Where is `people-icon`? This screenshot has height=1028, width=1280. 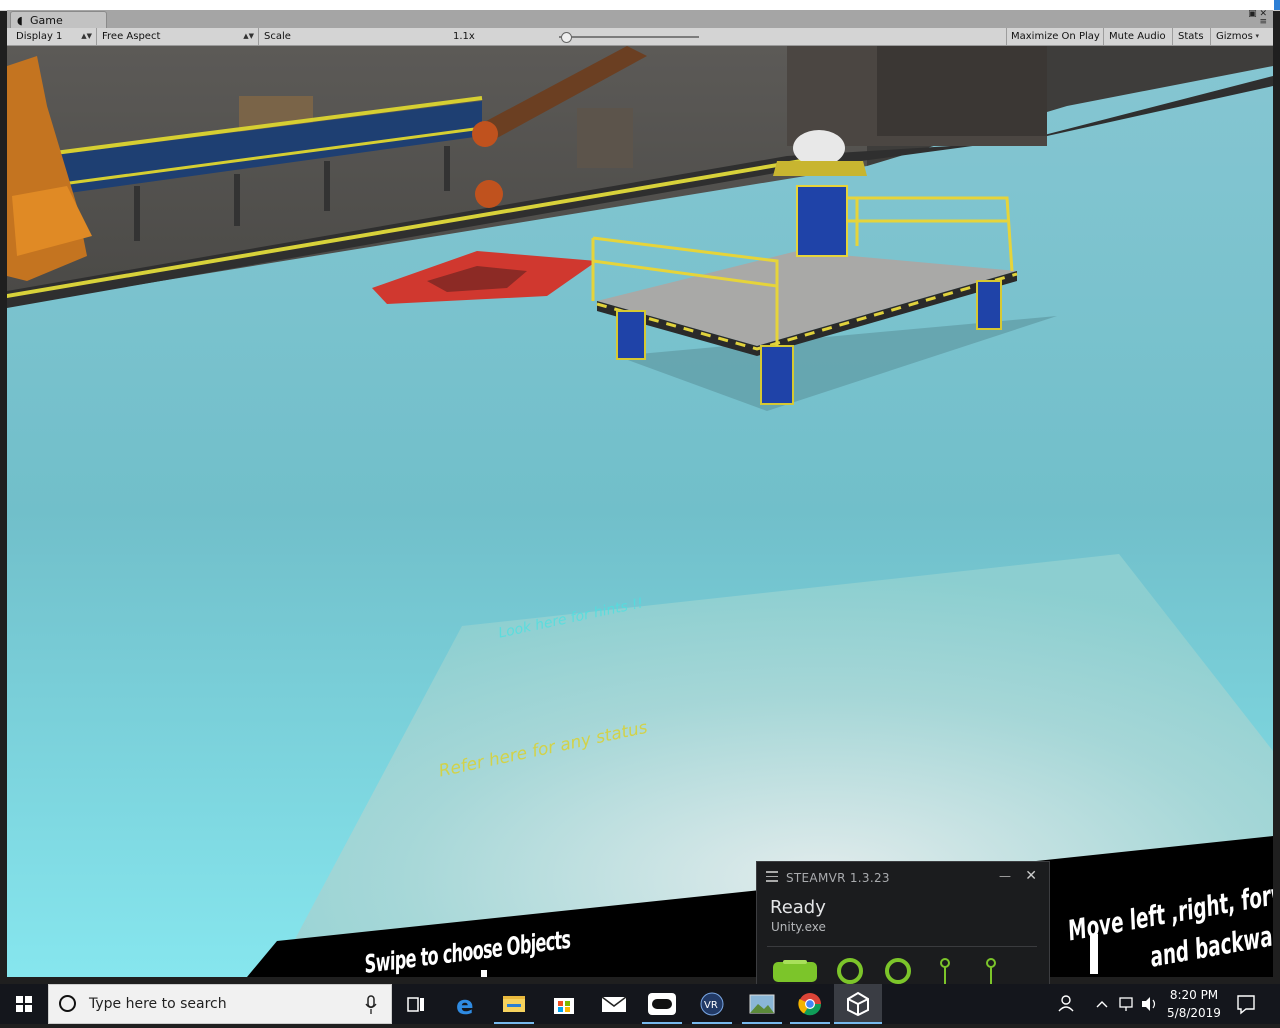
people-icon is located at coordinates (1066, 1003).